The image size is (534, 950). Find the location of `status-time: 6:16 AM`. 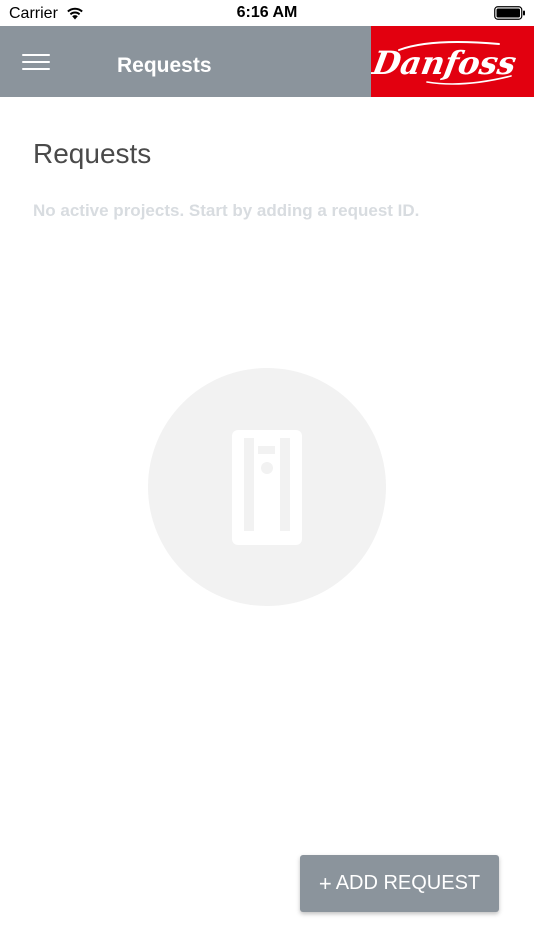

status-time: 6:16 AM is located at coordinates (267, 12).